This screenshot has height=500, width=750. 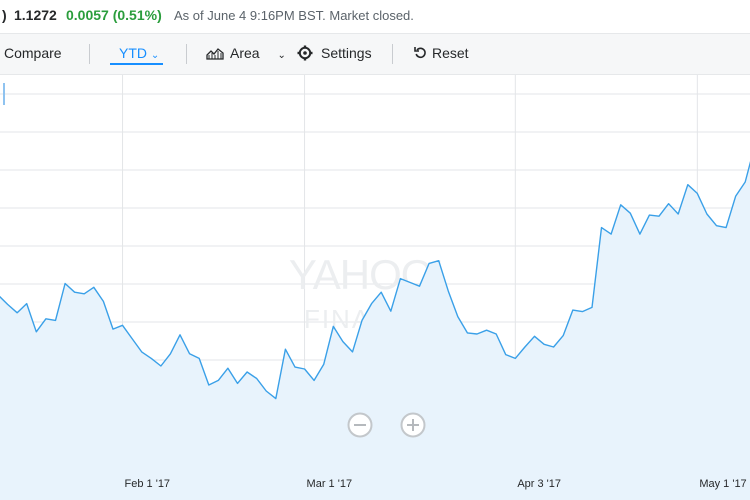 I want to click on reset-button: Reset, so click(x=441, y=53).